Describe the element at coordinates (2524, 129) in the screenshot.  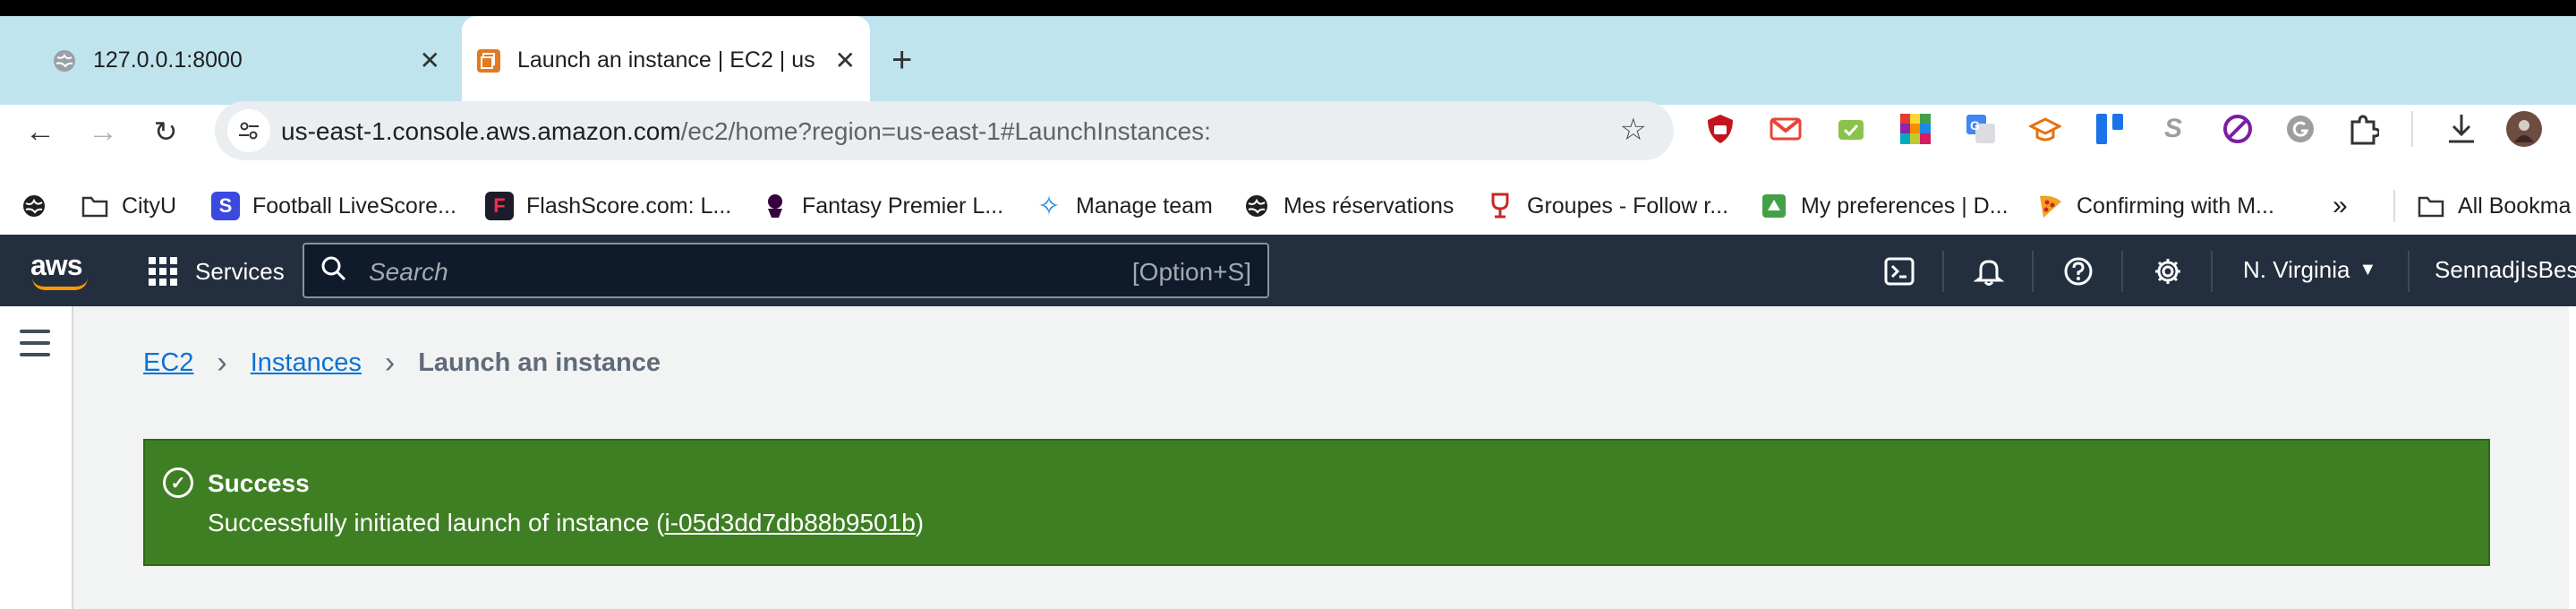
I see `profile-avatar` at that location.